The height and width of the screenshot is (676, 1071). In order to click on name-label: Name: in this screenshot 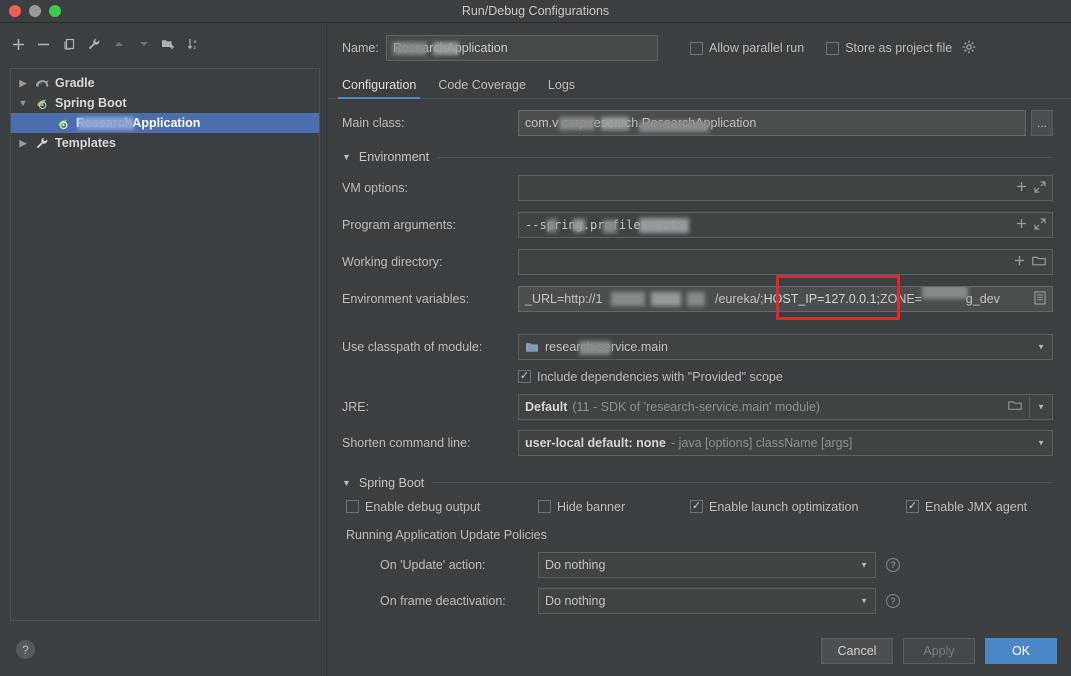, I will do `click(360, 48)`.